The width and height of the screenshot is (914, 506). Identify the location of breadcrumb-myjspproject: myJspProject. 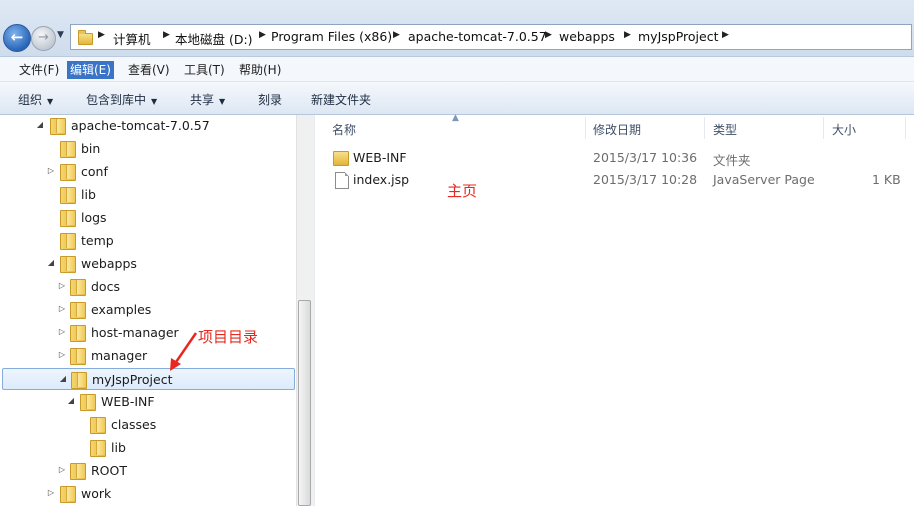
(678, 36).